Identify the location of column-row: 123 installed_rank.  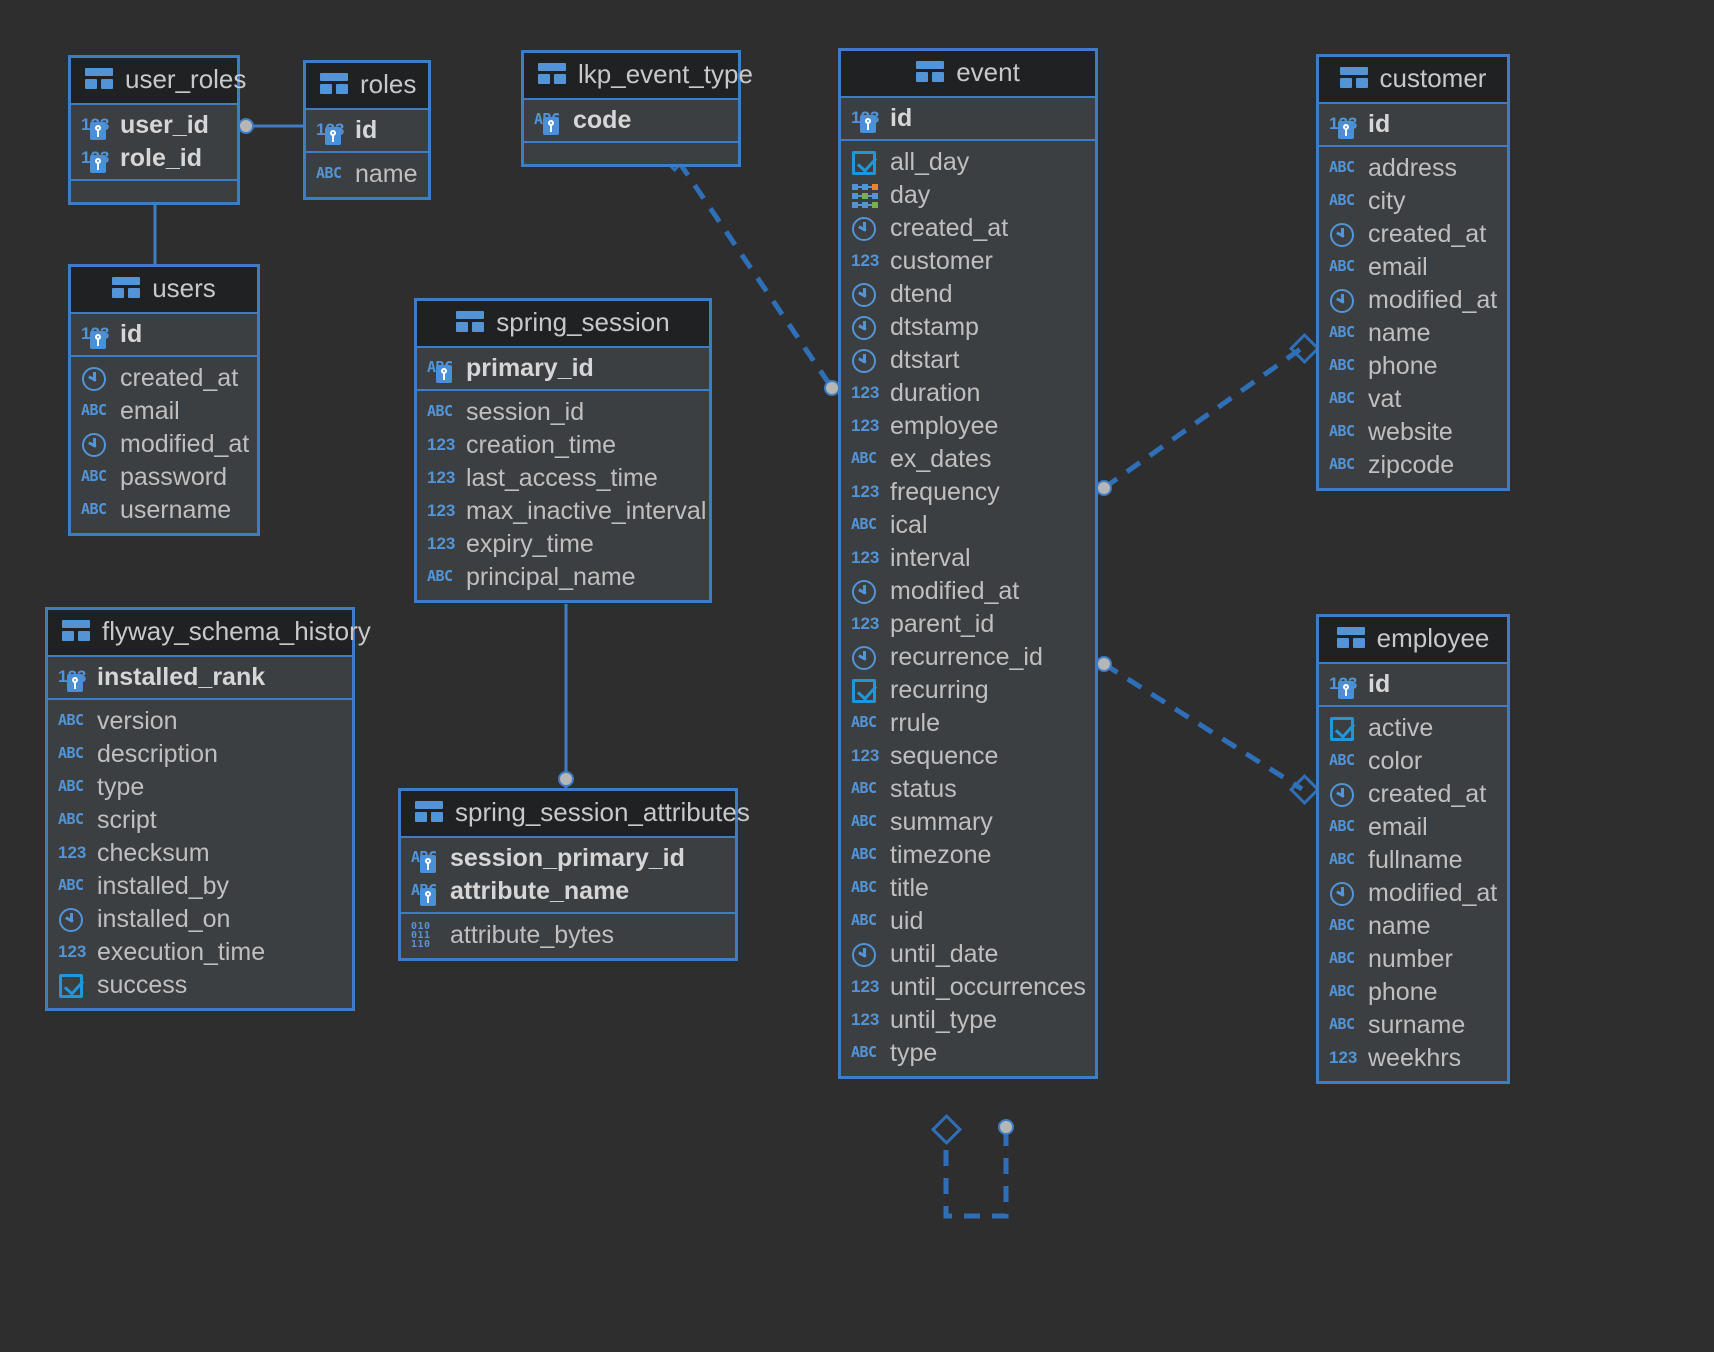
(200, 677).